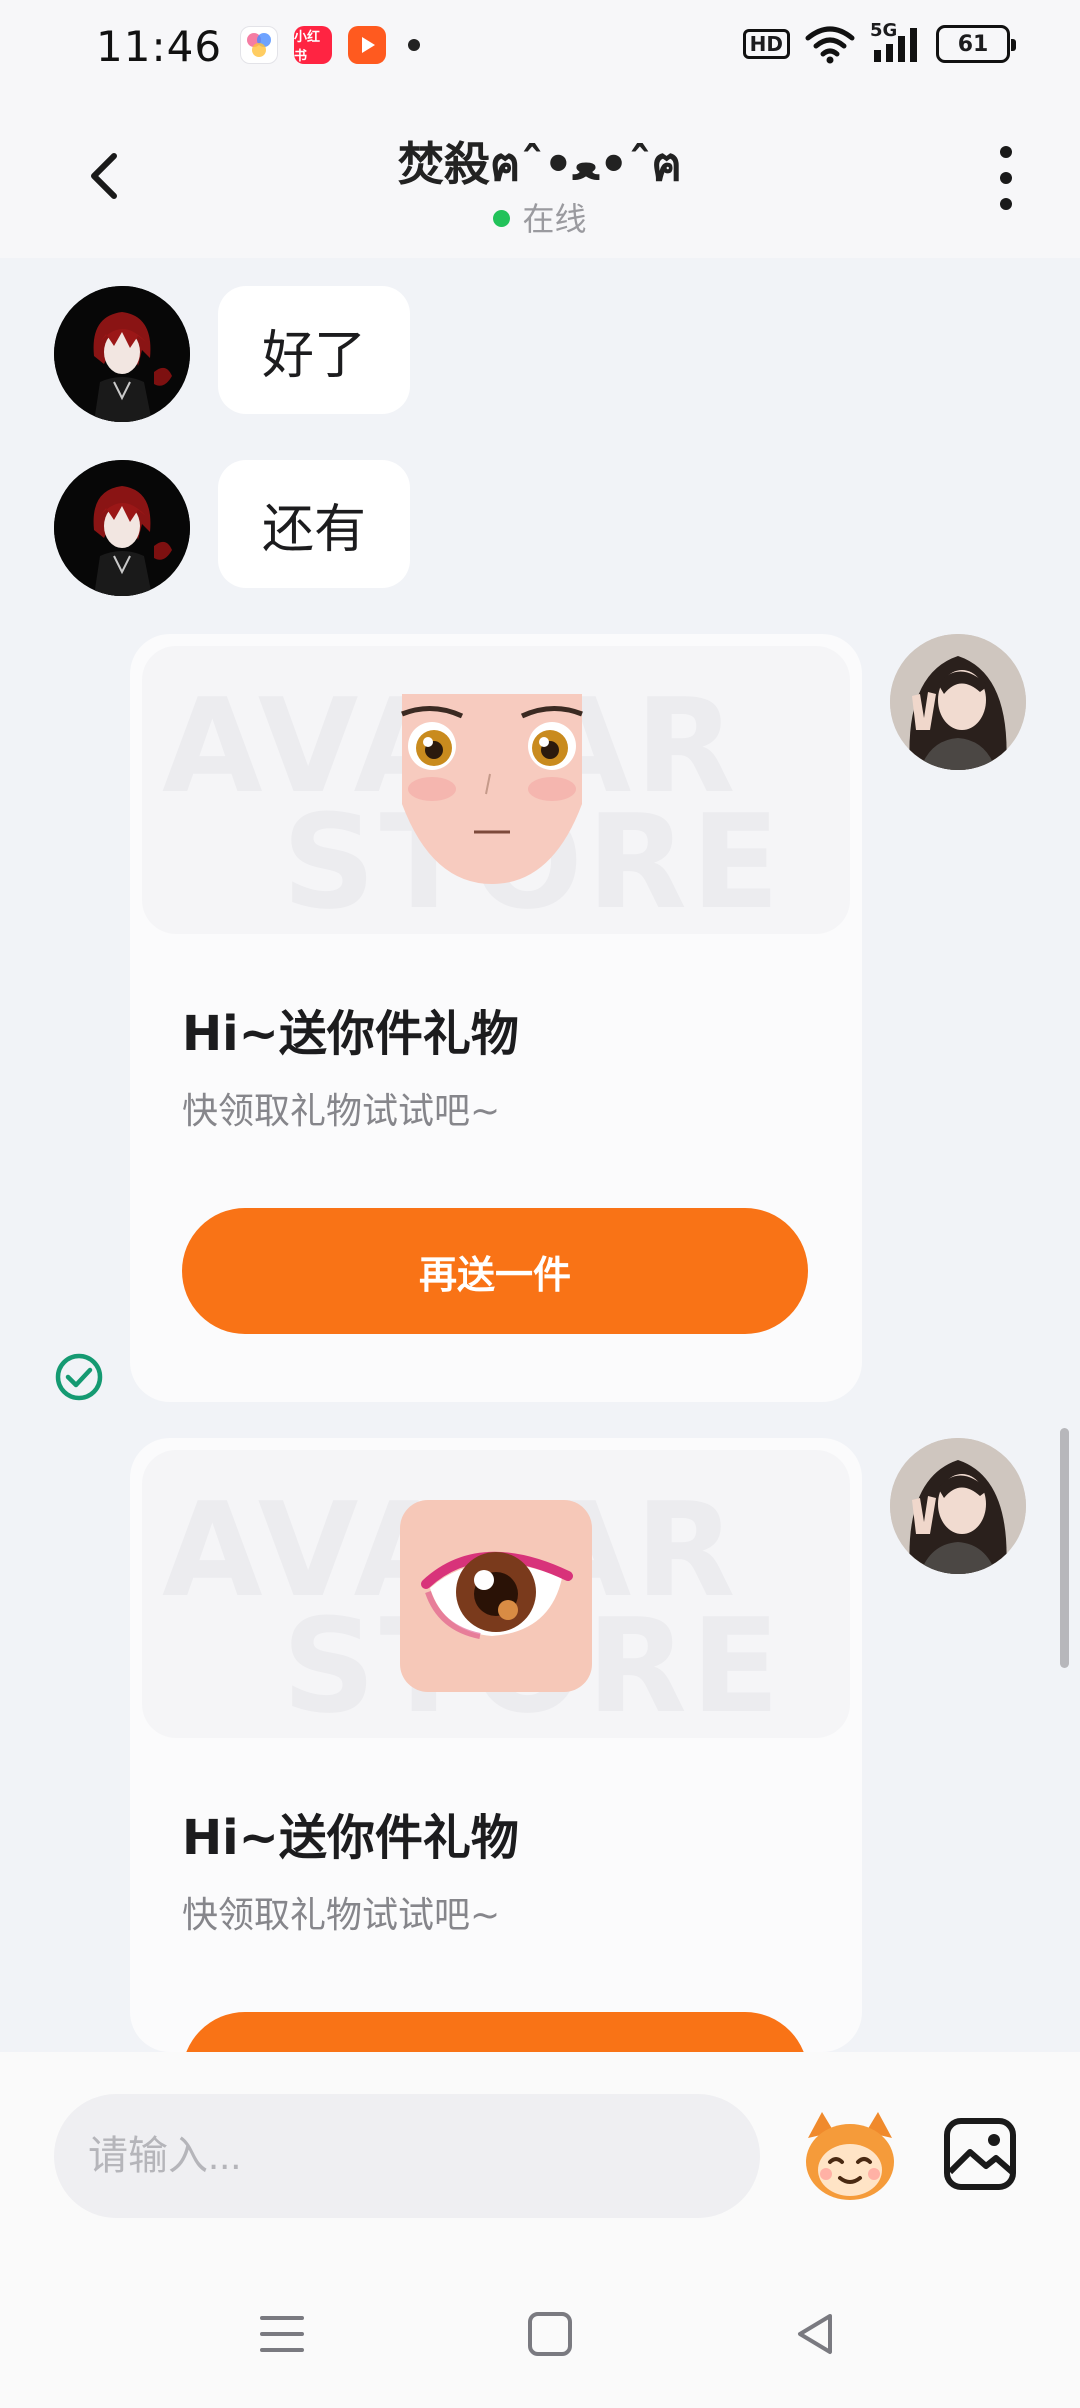  I want to click on anime-eye-gift-icon, so click(496, 1596).